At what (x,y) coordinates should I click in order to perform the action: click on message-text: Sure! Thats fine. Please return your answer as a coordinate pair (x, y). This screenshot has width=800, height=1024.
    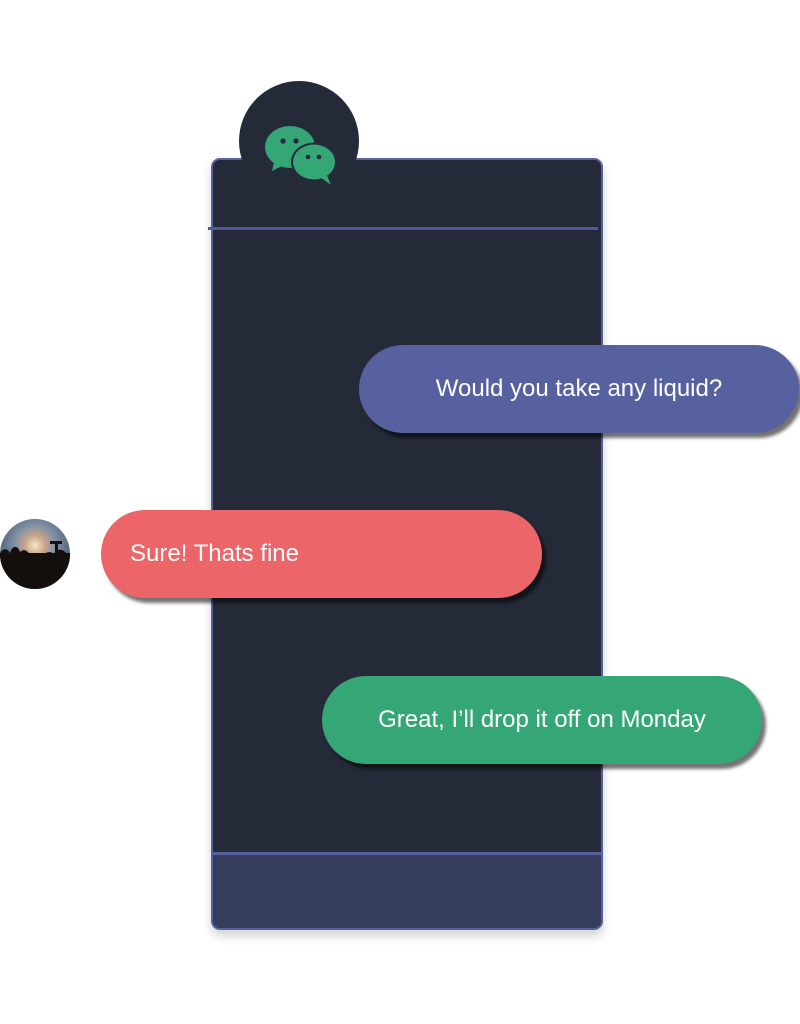
    Looking at the image, I should click on (214, 553).